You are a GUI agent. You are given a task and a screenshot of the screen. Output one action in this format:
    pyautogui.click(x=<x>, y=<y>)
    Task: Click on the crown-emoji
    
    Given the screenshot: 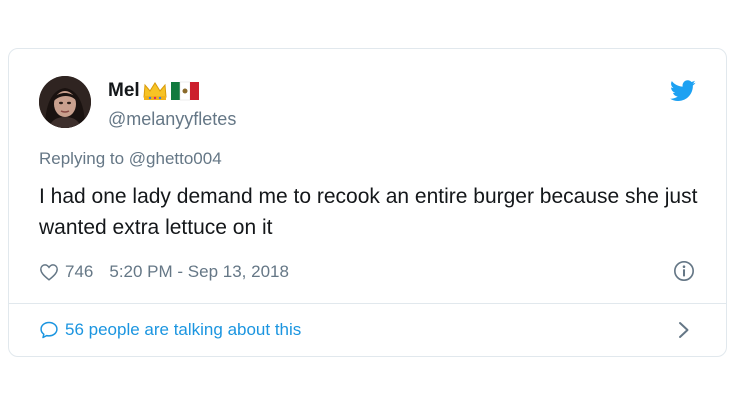 What is the action you would take?
    pyautogui.click(x=155, y=91)
    